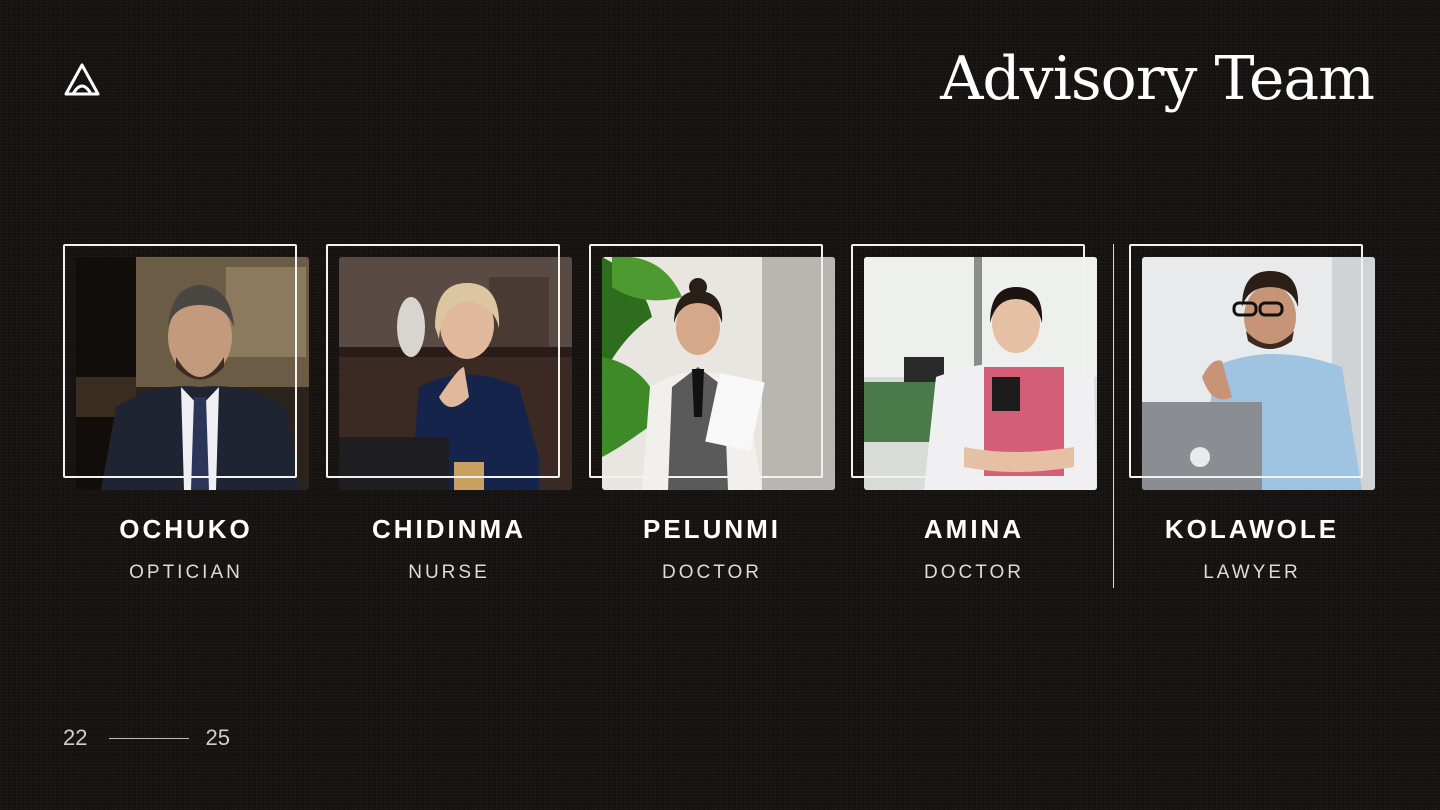 The image size is (1440, 810). What do you see at coordinates (1157, 79) in the screenshot?
I see `page-title: Advisory Team` at bounding box center [1157, 79].